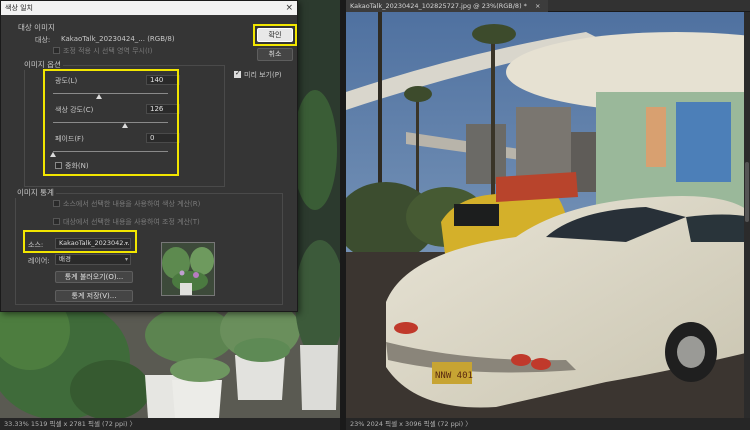 The width and height of the screenshot is (750, 430). What do you see at coordinates (108, 51) in the screenshot?
I see `ignore-selection-label: 조정 적용 시 선택 영역 무시(I)` at bounding box center [108, 51].